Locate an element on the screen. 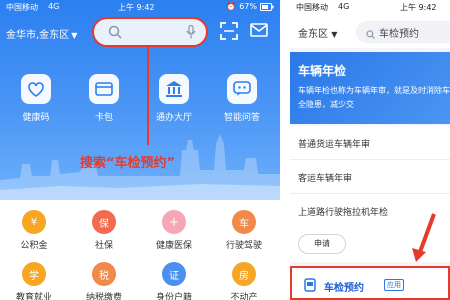  annotation-arrow-icon is located at coordinates (424, 237).